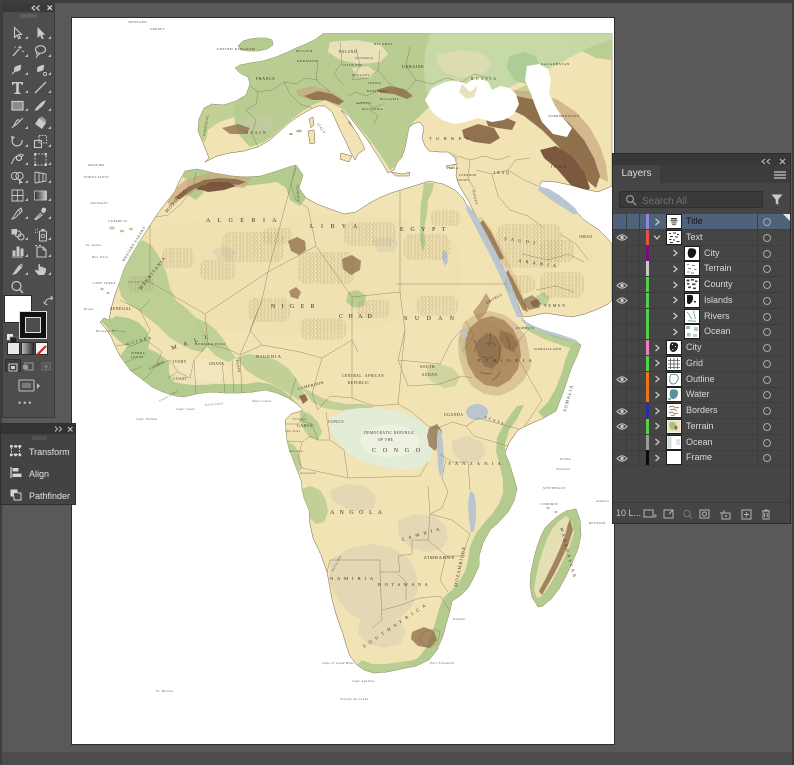 The width and height of the screenshot is (794, 765). Describe the element at coordinates (180, 379) in the screenshot. I see `svg-text: COAST` at that location.